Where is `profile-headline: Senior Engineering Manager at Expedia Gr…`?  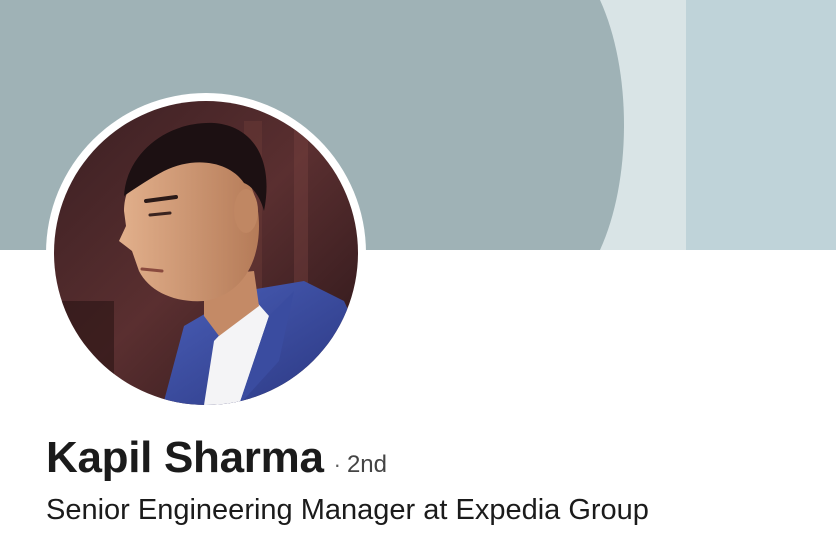
profile-headline: Senior Engineering Manager at Expedia Gr… is located at coordinates (347, 510).